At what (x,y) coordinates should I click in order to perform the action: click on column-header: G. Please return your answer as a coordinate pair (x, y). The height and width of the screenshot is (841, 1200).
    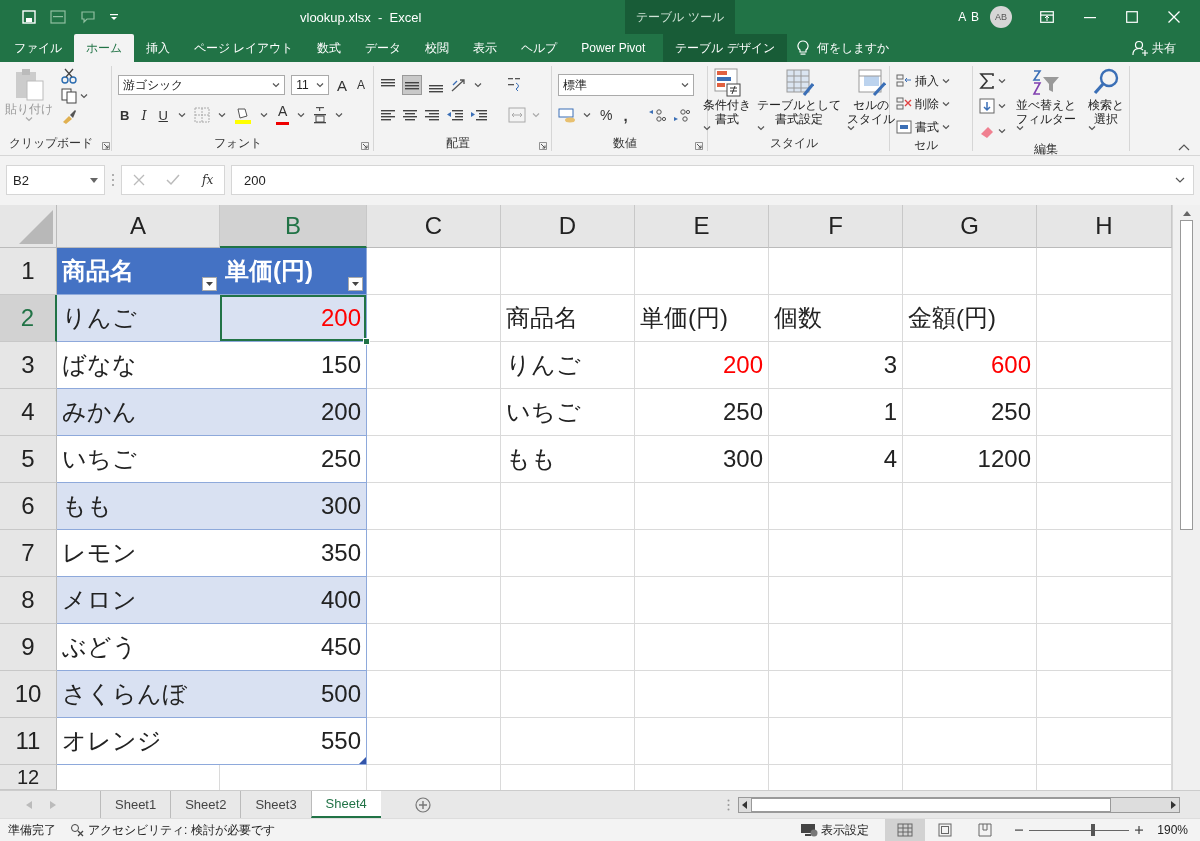
    Looking at the image, I should click on (970, 226).